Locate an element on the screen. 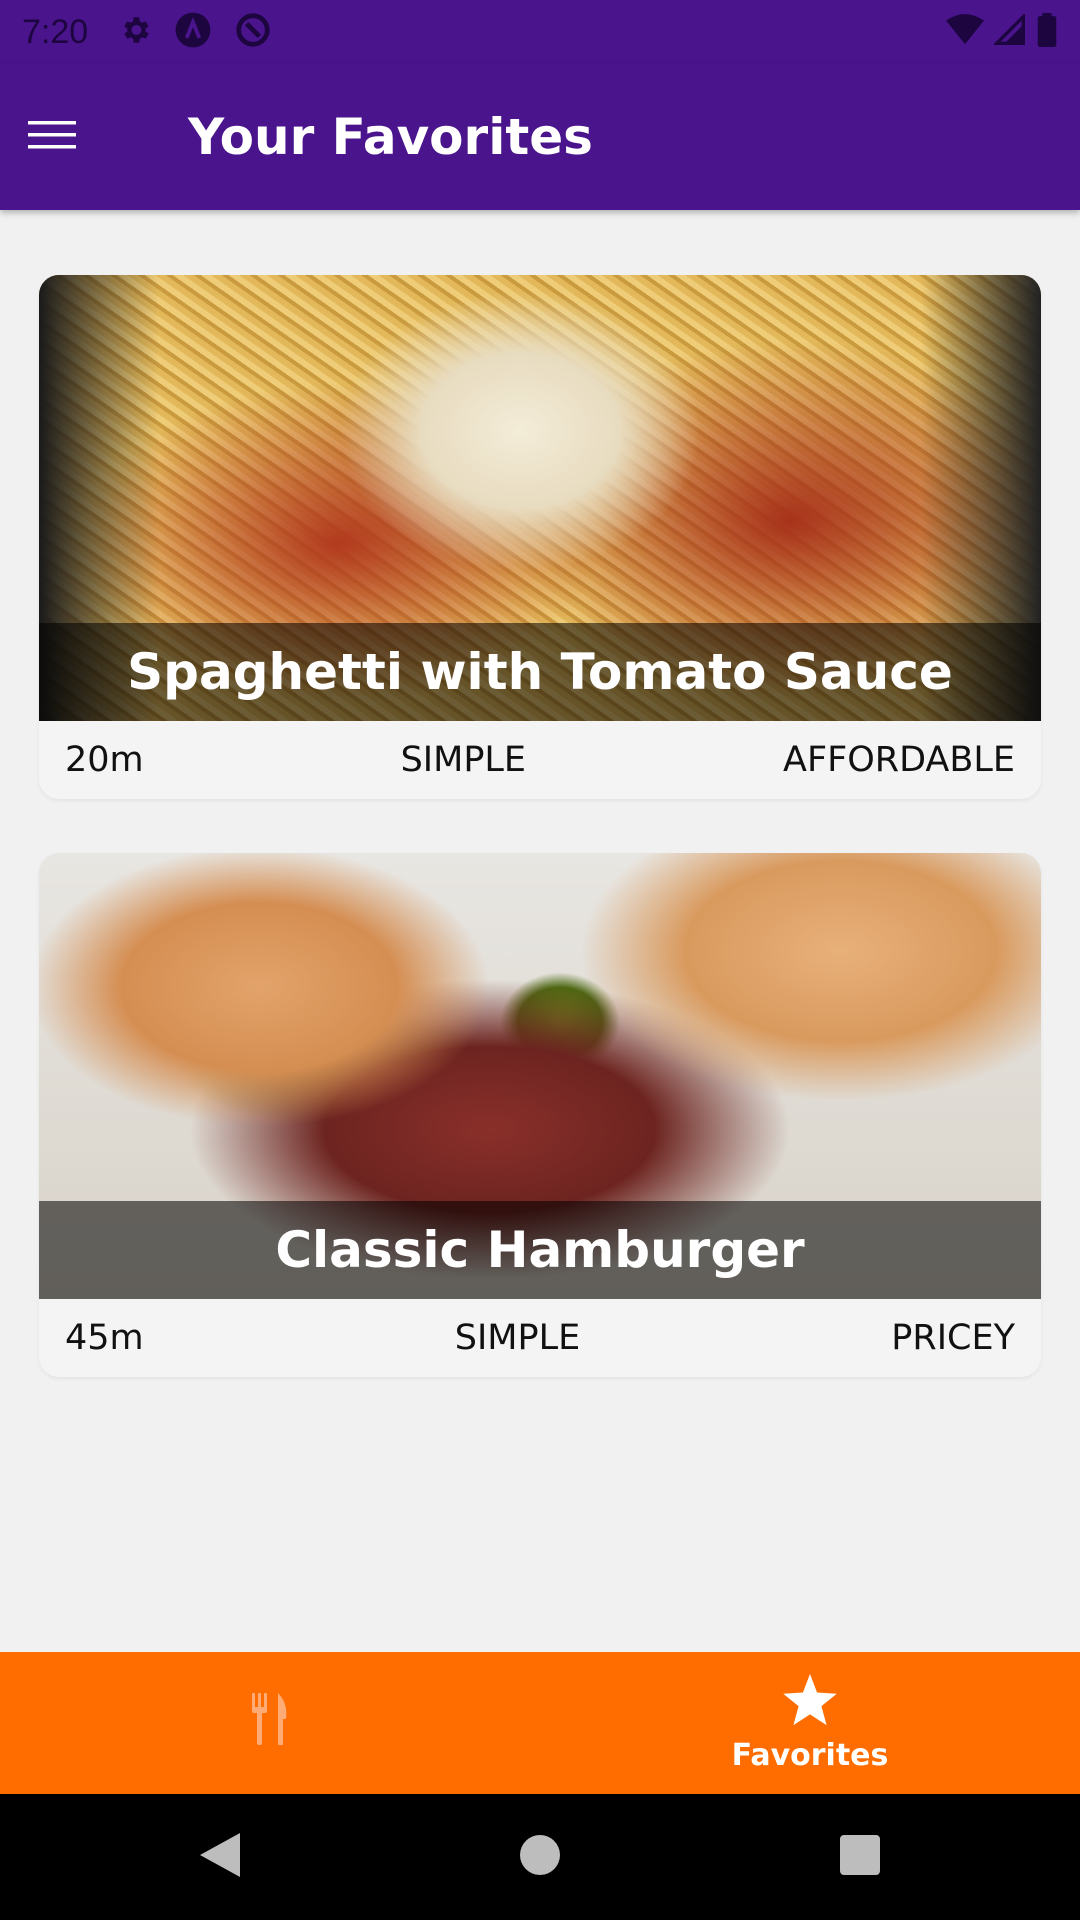  meal-title: Spaghetti with Tomato Sauce is located at coordinates (540, 672).